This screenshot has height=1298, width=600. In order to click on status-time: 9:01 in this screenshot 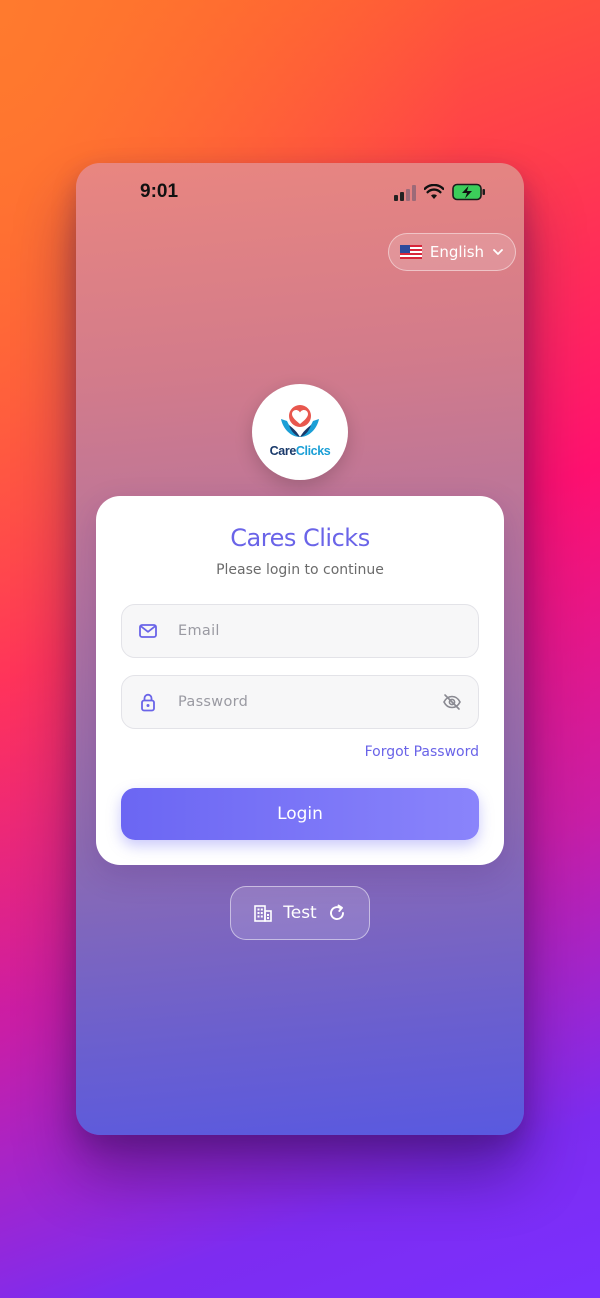, I will do `click(159, 191)`.